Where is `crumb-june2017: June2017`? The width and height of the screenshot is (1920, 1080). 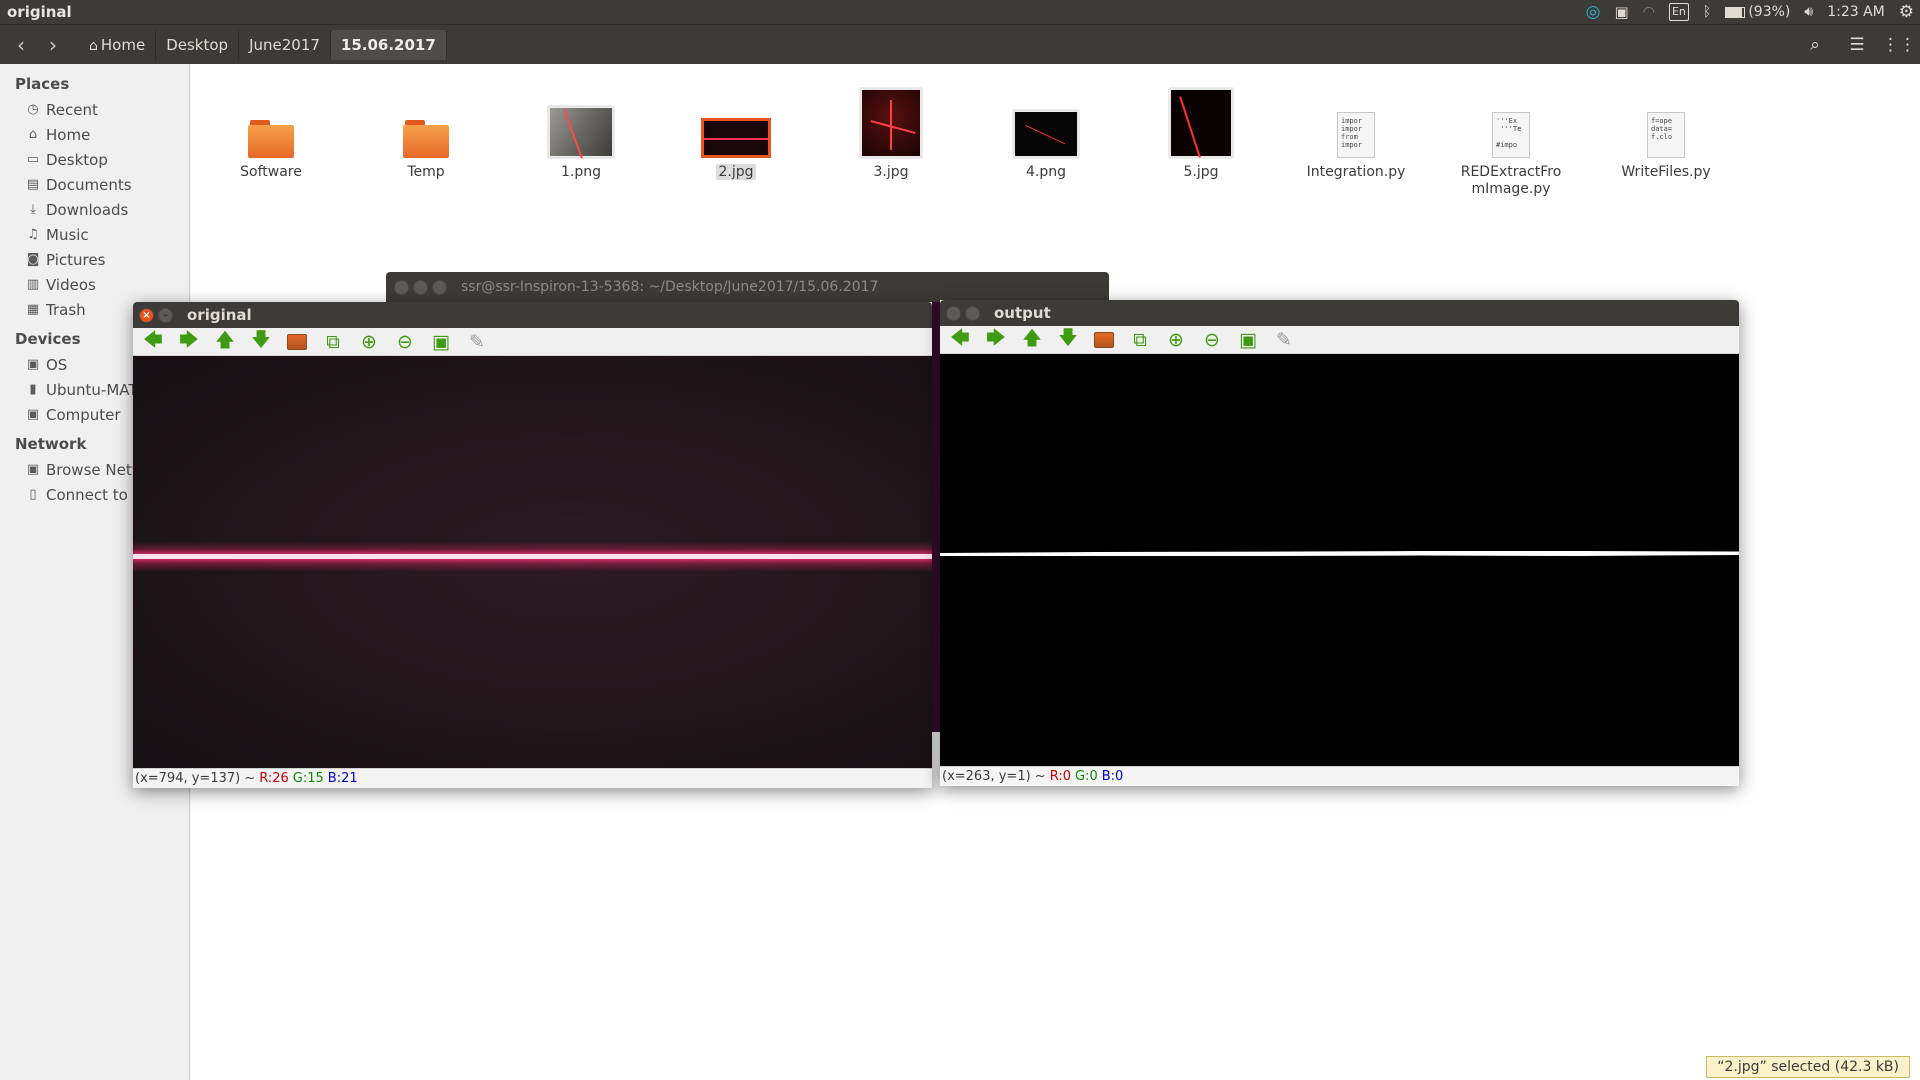
crumb-june2017: June2017 is located at coordinates (285, 44).